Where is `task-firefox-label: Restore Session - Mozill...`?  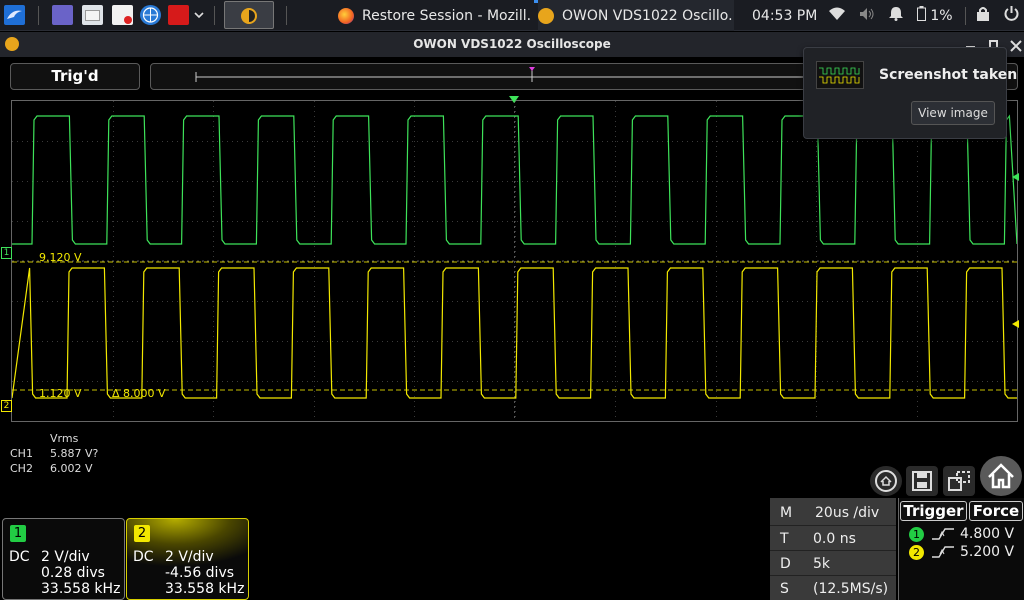
task-firefox-label: Restore Session - Mozill... is located at coordinates (446, 15).